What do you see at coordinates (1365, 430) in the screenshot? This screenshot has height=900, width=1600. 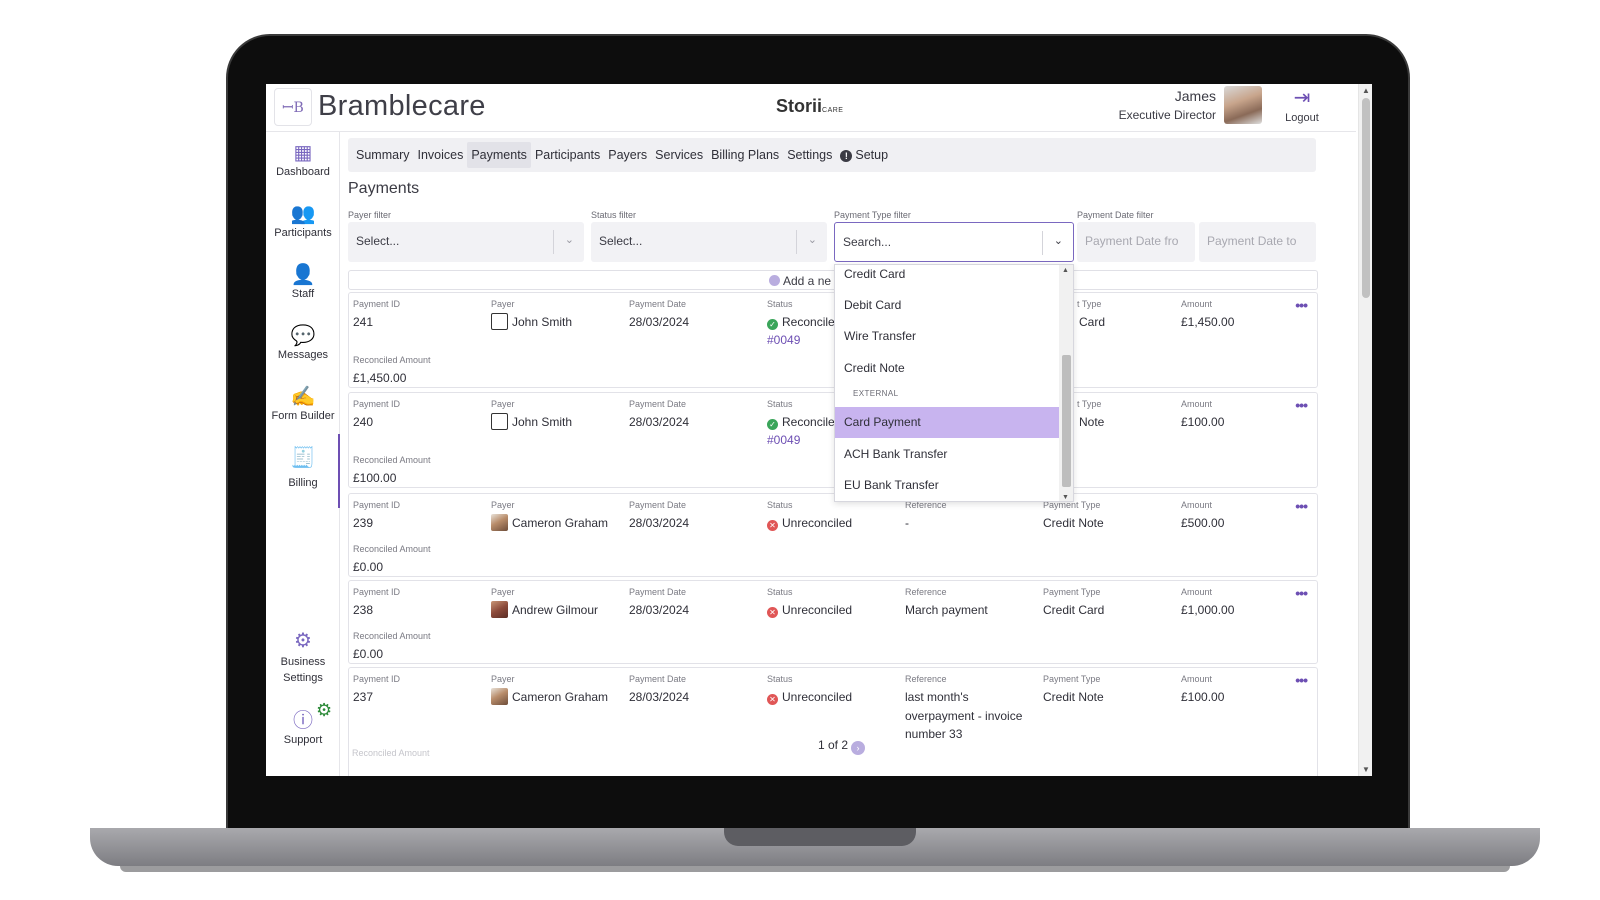 I see `page-scrollbar: ▲ ▼` at bounding box center [1365, 430].